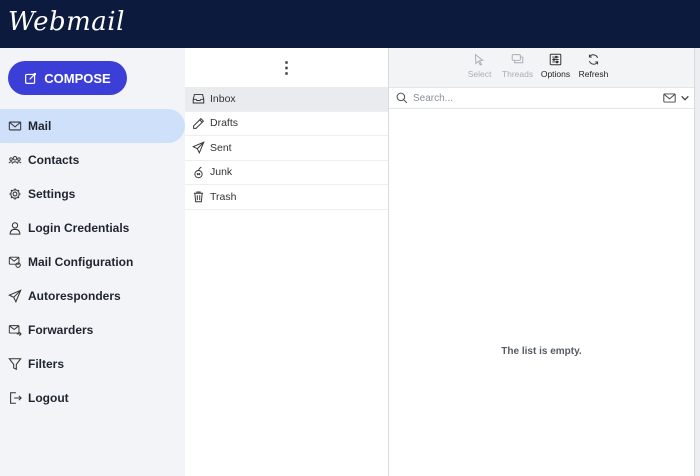  I want to click on search-input, so click(530, 98).